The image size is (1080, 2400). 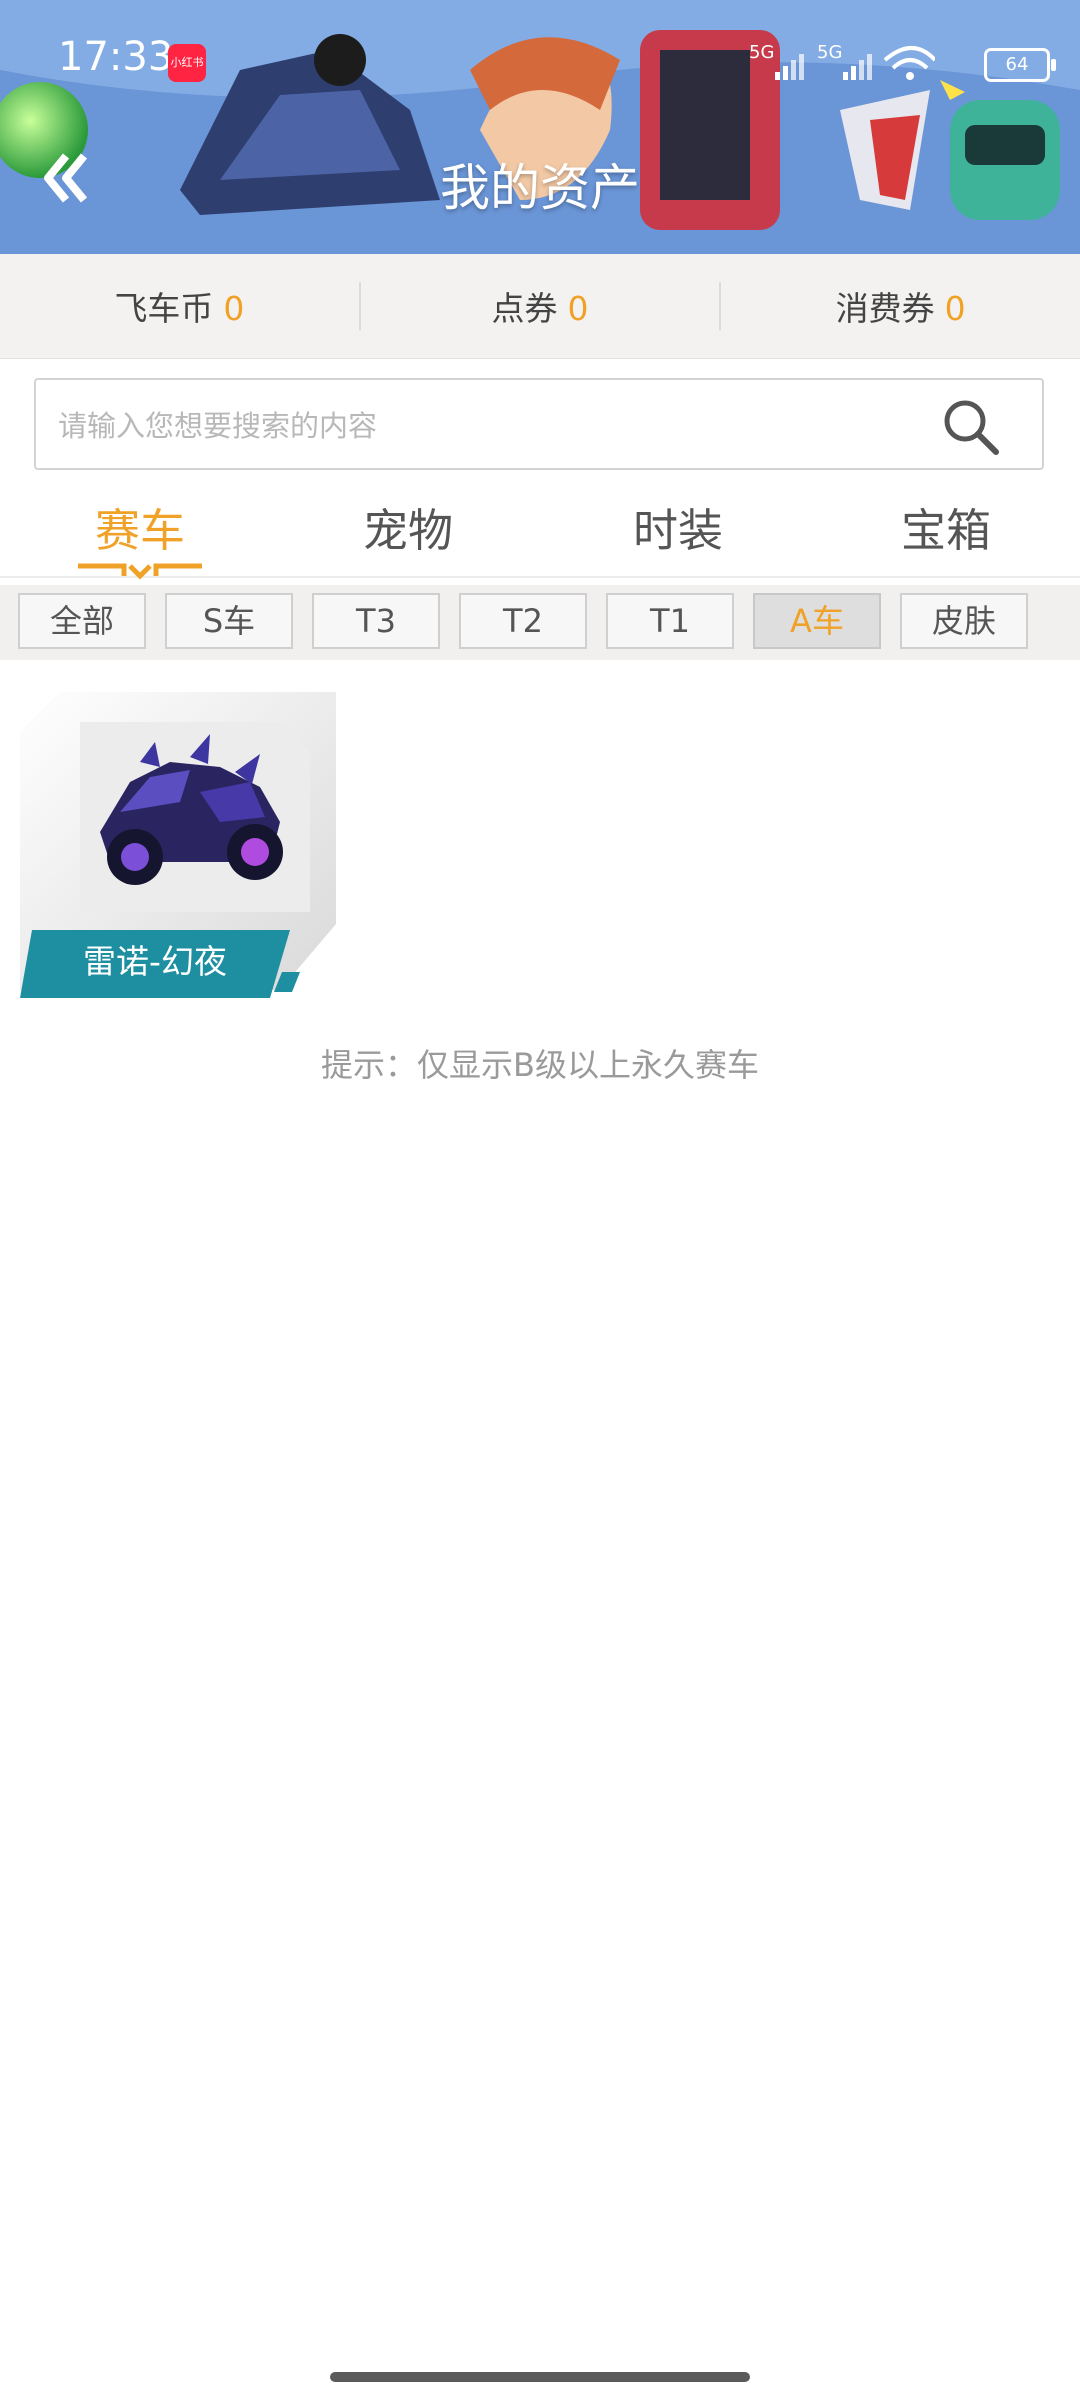 I want to click on currency-xiaofeiquan: 消费券 0, so click(x=900, y=306).